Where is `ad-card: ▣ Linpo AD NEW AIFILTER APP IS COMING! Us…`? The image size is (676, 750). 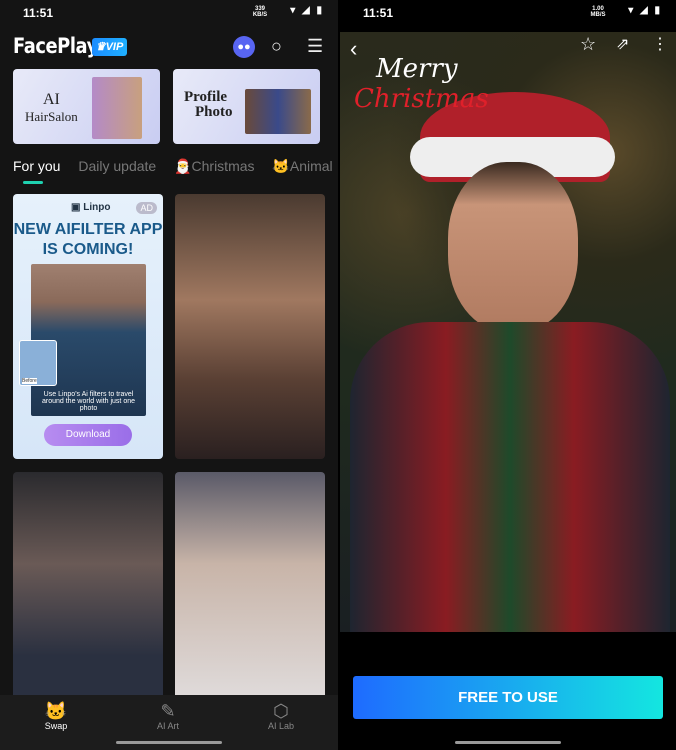 ad-card: ▣ Linpo AD NEW AIFILTER APP IS COMING! Us… is located at coordinates (88, 326).